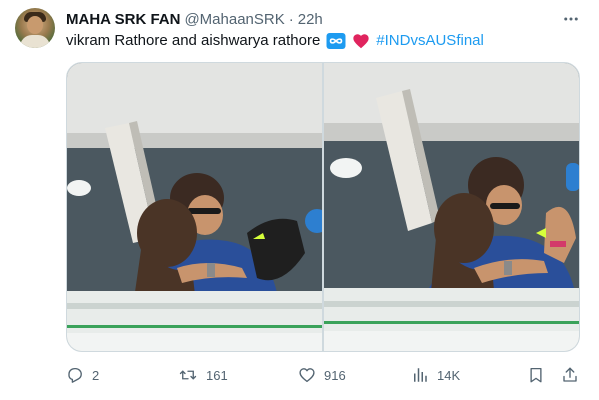  I want to click on bookmark-icon, so click(536, 375).